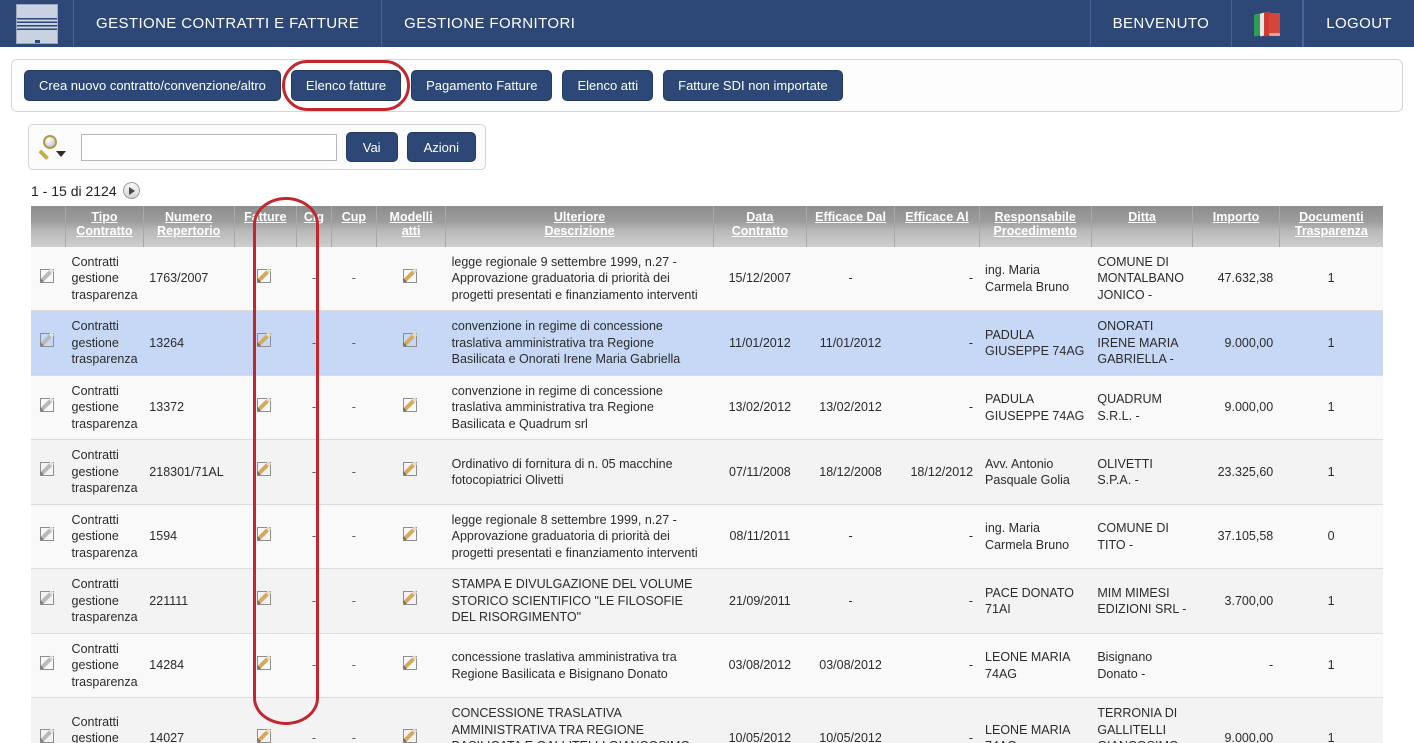  I want to click on pagamento-fatture-button: Pagamento Fatture, so click(482, 85).